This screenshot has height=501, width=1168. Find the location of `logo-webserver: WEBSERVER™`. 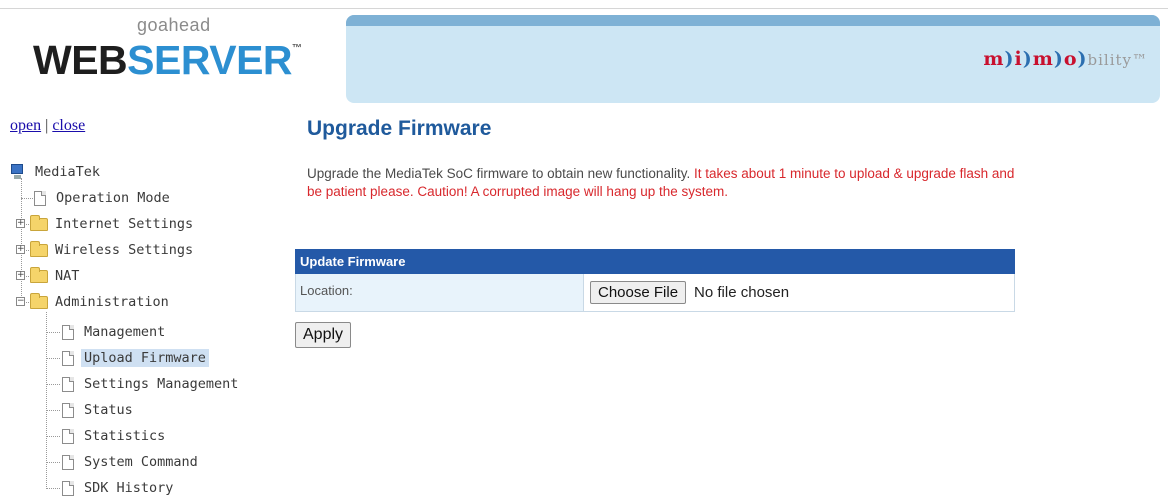

logo-webserver: WEBSERVER™ is located at coordinates (167, 60).